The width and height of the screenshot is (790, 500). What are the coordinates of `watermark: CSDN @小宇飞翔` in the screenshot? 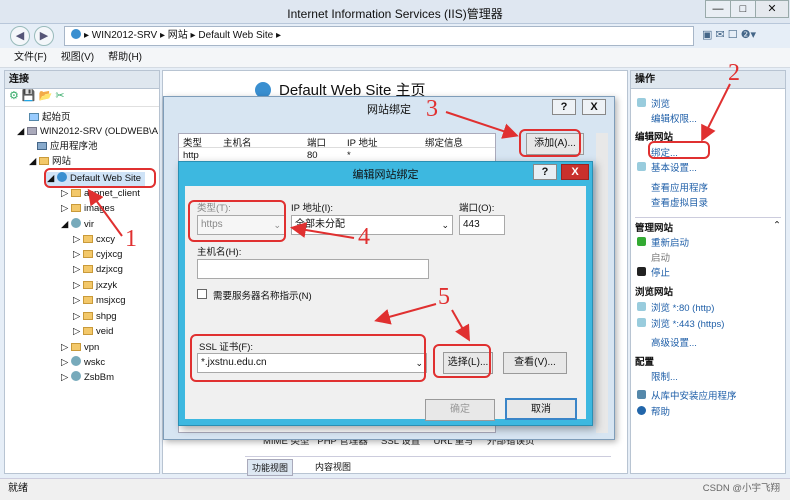 It's located at (741, 488).